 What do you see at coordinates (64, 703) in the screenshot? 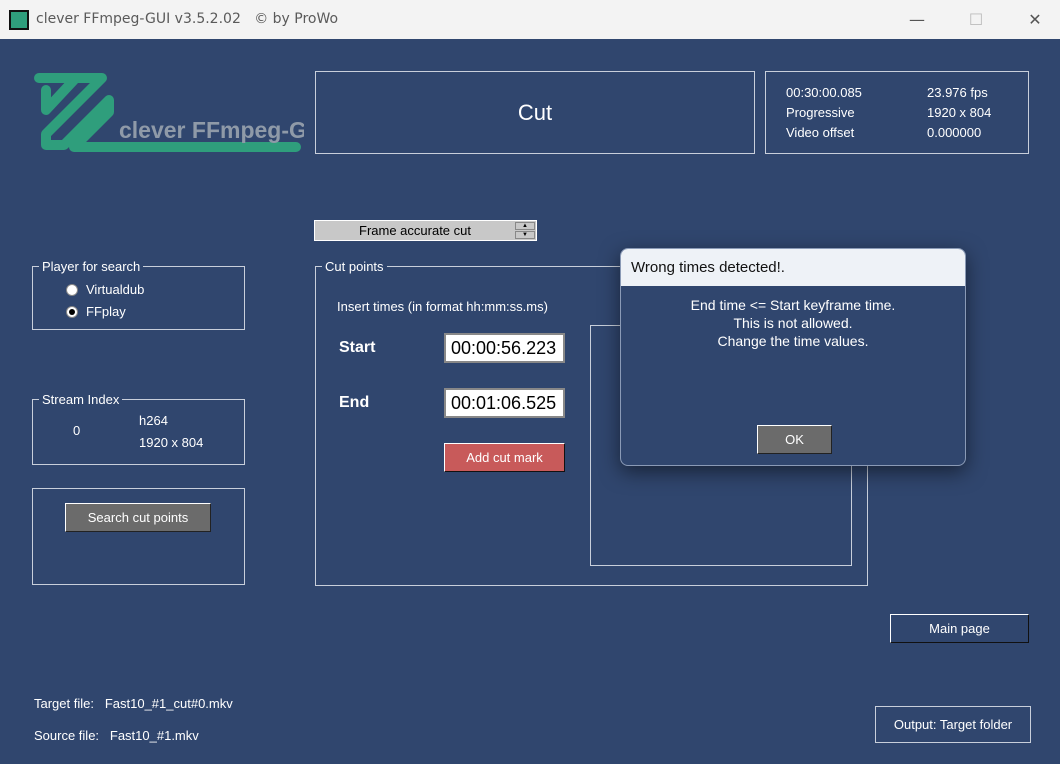
I see `target-file-label: Target file:` at bounding box center [64, 703].